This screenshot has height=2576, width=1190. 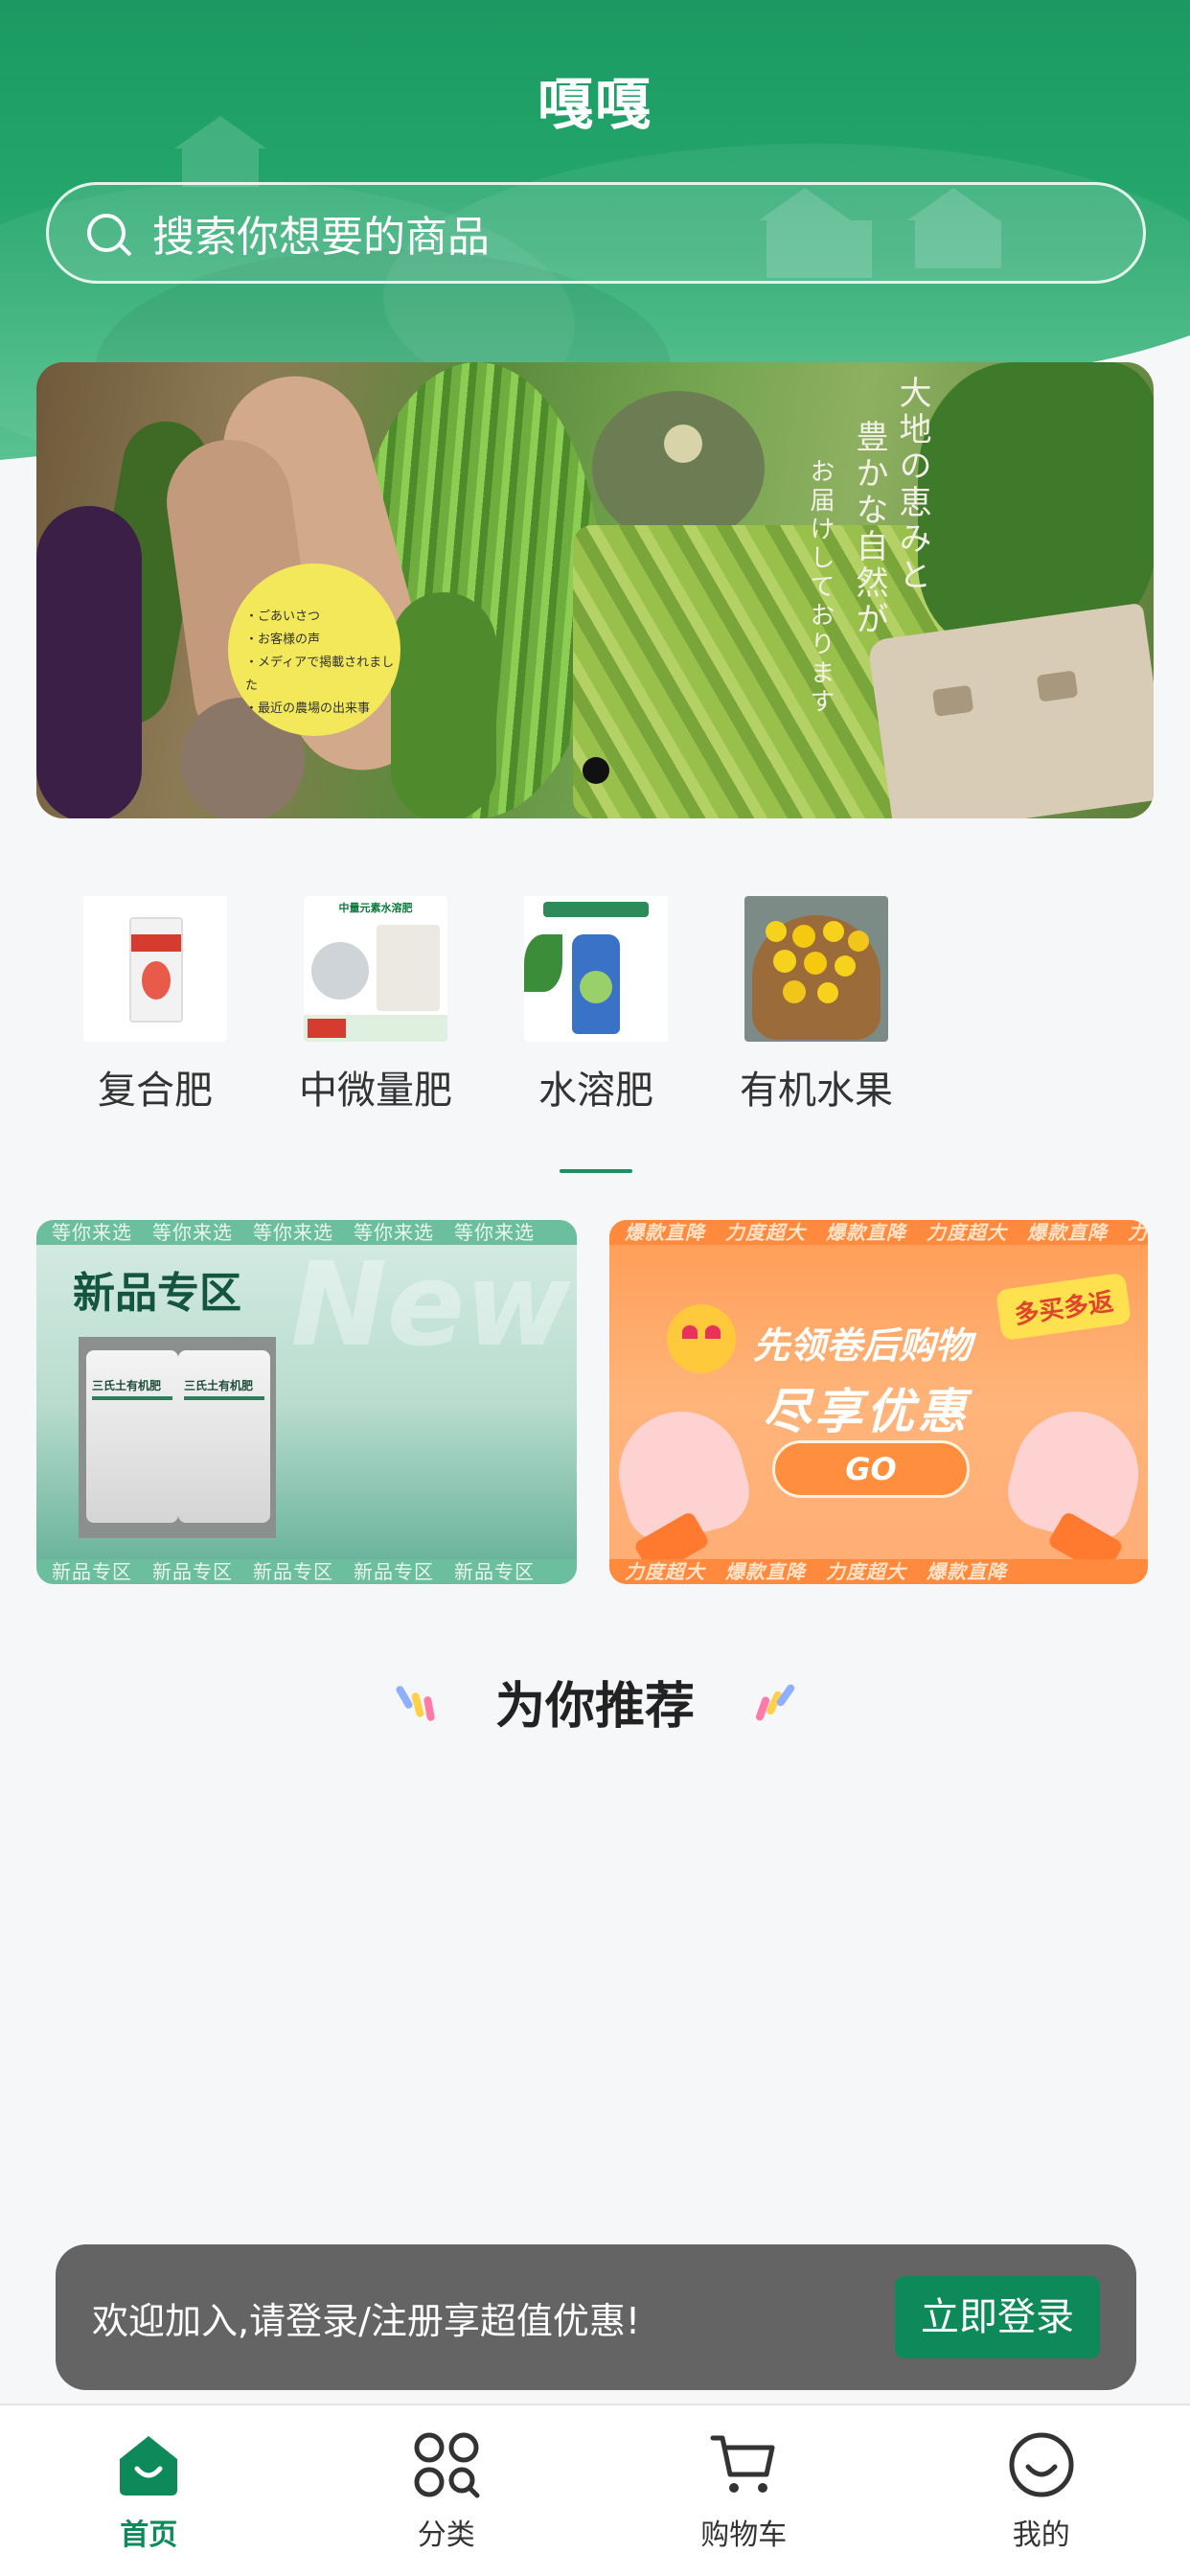 I want to click on bottom-tab-bar: 首页 分类 购物车 我的, so click(x=595, y=2490).